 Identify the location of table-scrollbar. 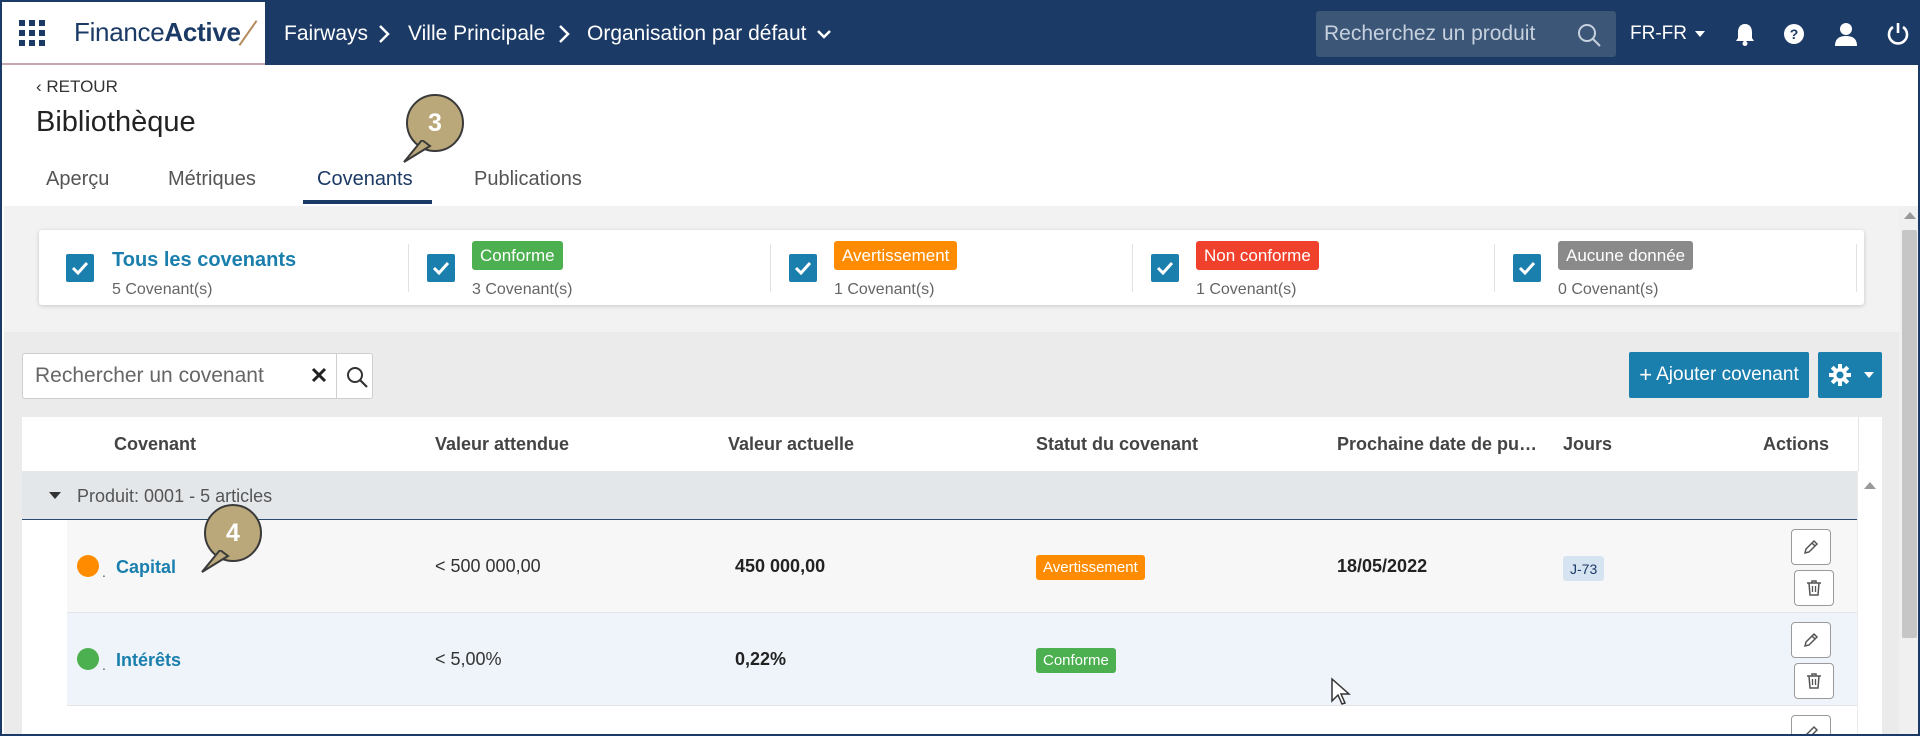
(1870, 602).